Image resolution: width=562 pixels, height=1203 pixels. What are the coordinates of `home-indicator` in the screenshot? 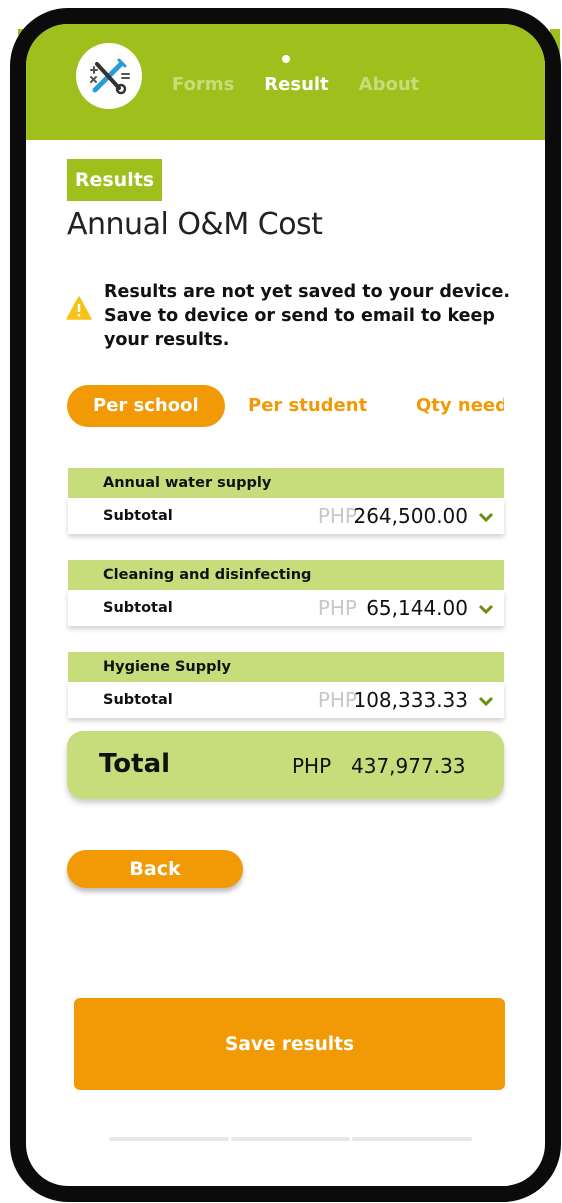 It's located at (291, 1139).